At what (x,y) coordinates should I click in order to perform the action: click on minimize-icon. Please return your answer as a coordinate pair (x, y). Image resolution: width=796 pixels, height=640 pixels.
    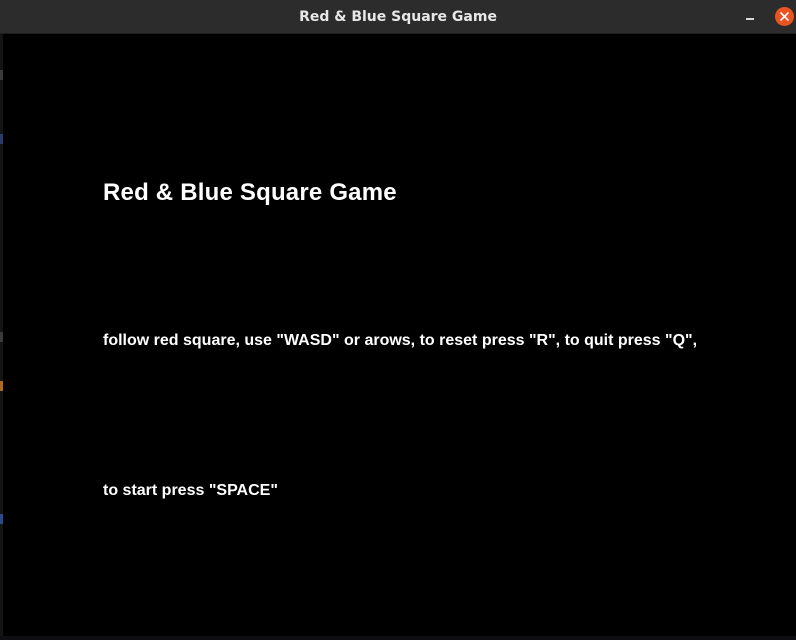
    Looking at the image, I should click on (750, 19).